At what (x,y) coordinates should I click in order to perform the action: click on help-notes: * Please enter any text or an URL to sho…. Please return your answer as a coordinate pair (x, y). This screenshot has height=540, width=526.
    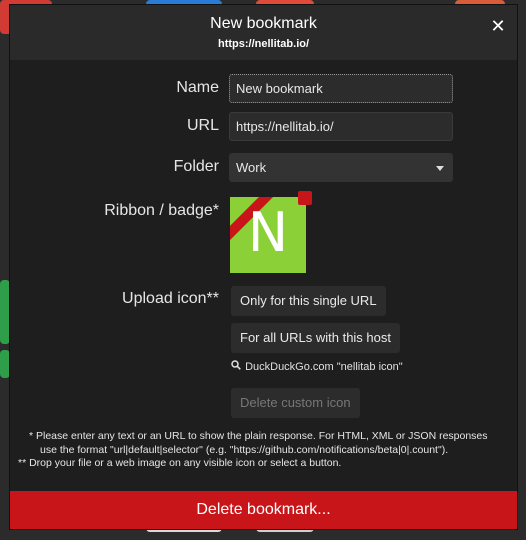
    Looking at the image, I should click on (265, 450).